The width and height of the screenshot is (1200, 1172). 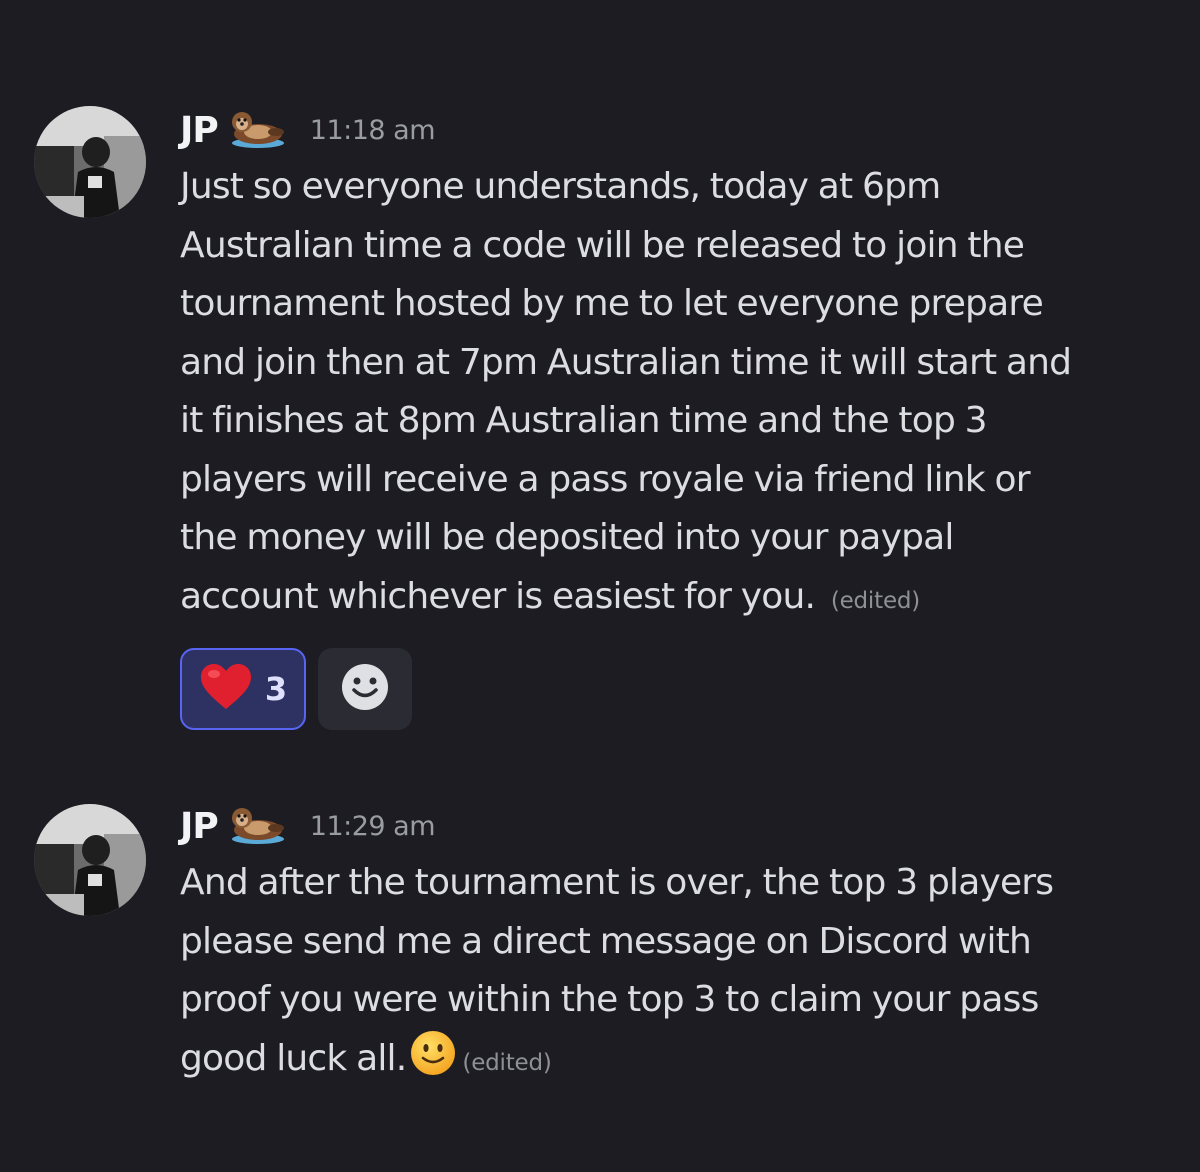 I want to click on smiley-add-reaction-icon, so click(x=365, y=689).